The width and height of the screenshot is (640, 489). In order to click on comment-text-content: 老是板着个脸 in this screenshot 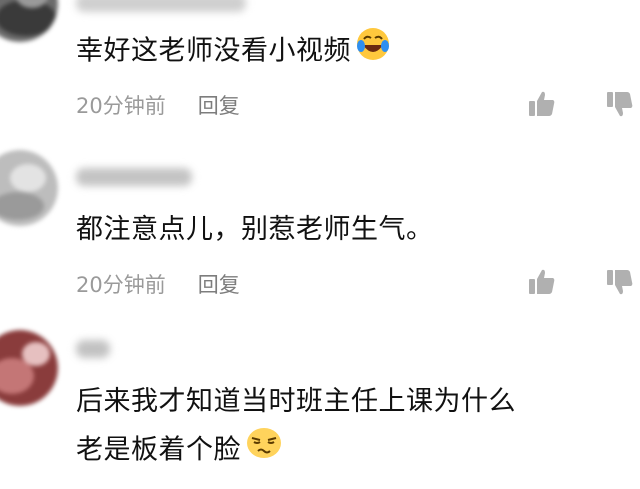, I will do `click(158, 450)`.